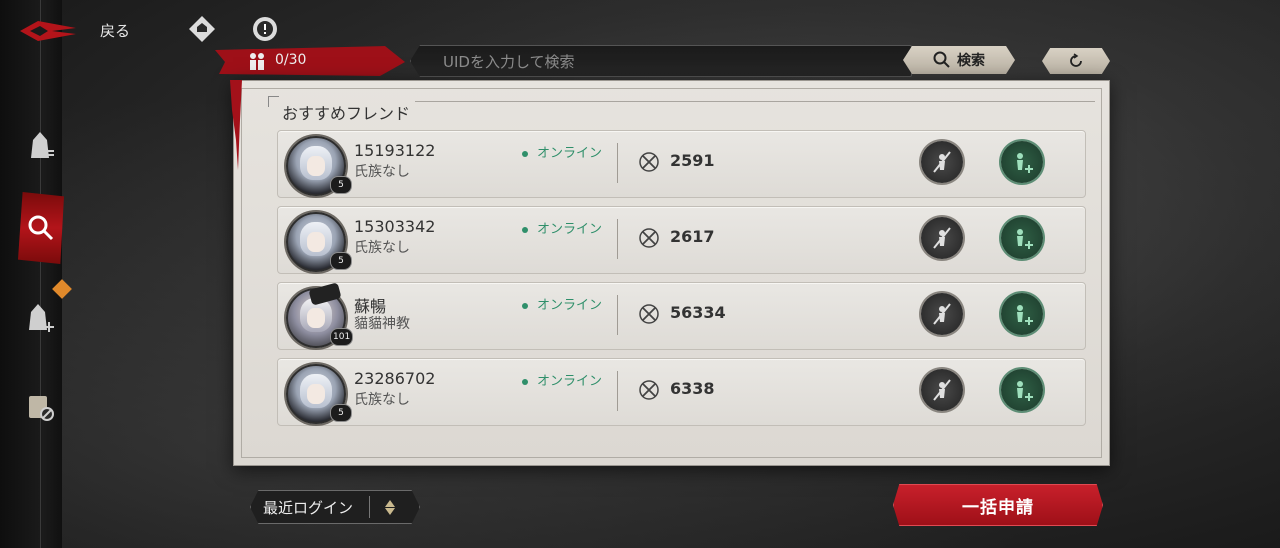 This screenshot has width=1280, height=548. I want to click on magnifier-icon, so click(41, 228).